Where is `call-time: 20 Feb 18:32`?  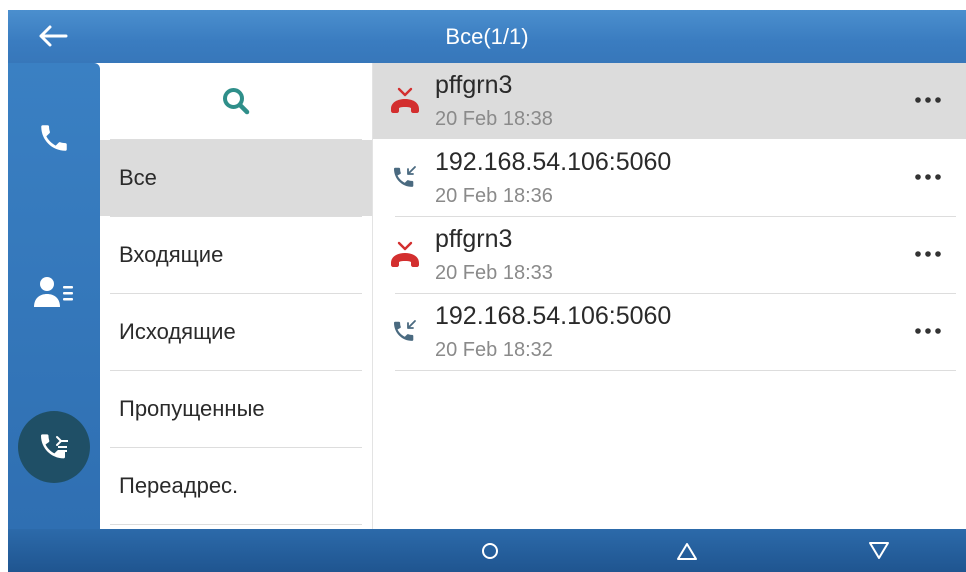 call-time: 20 Feb 18:32 is located at coordinates (494, 350).